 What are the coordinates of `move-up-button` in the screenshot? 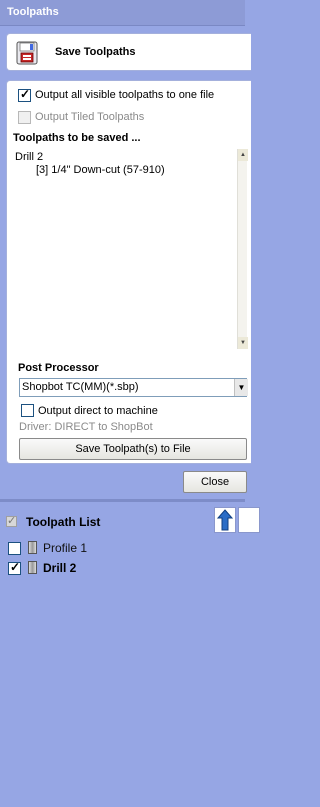 It's located at (225, 520).